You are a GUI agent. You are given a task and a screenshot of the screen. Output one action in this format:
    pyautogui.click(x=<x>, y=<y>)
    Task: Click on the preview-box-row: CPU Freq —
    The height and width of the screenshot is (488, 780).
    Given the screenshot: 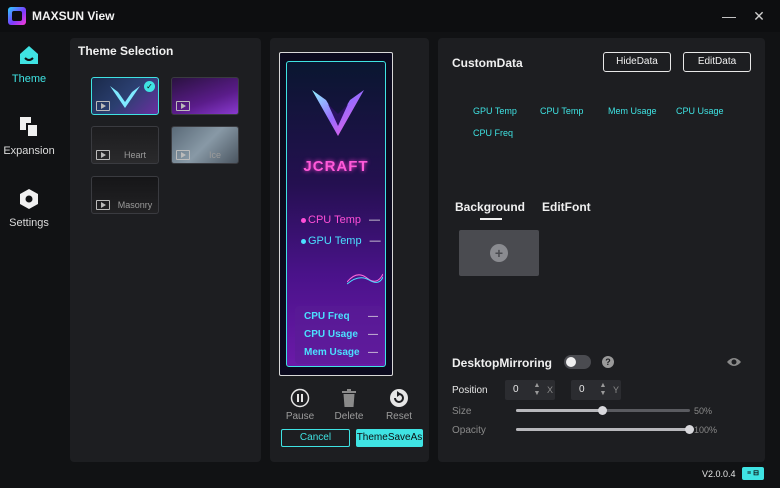 What is the action you would take?
    pyautogui.click(x=341, y=316)
    